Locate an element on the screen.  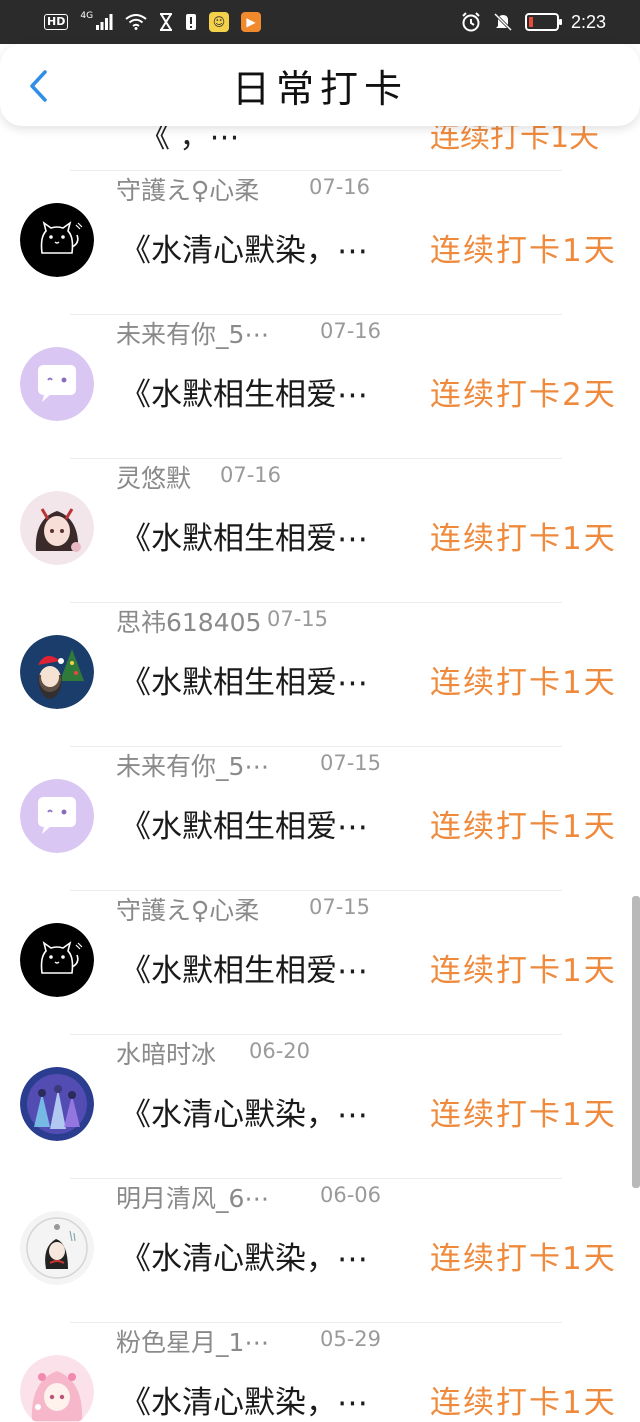
alarm-icon is located at coordinates (471, 22).